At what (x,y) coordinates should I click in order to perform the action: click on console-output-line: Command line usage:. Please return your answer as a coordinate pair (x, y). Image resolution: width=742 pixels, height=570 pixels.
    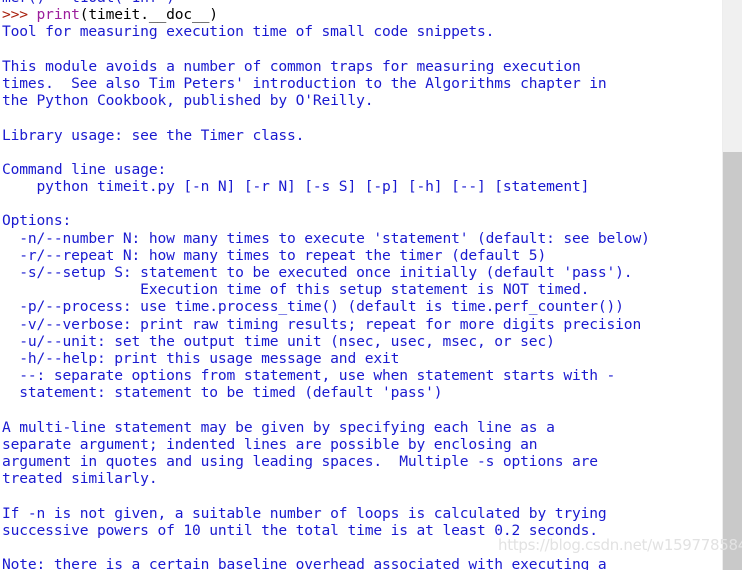
    Looking at the image, I should click on (84, 169).